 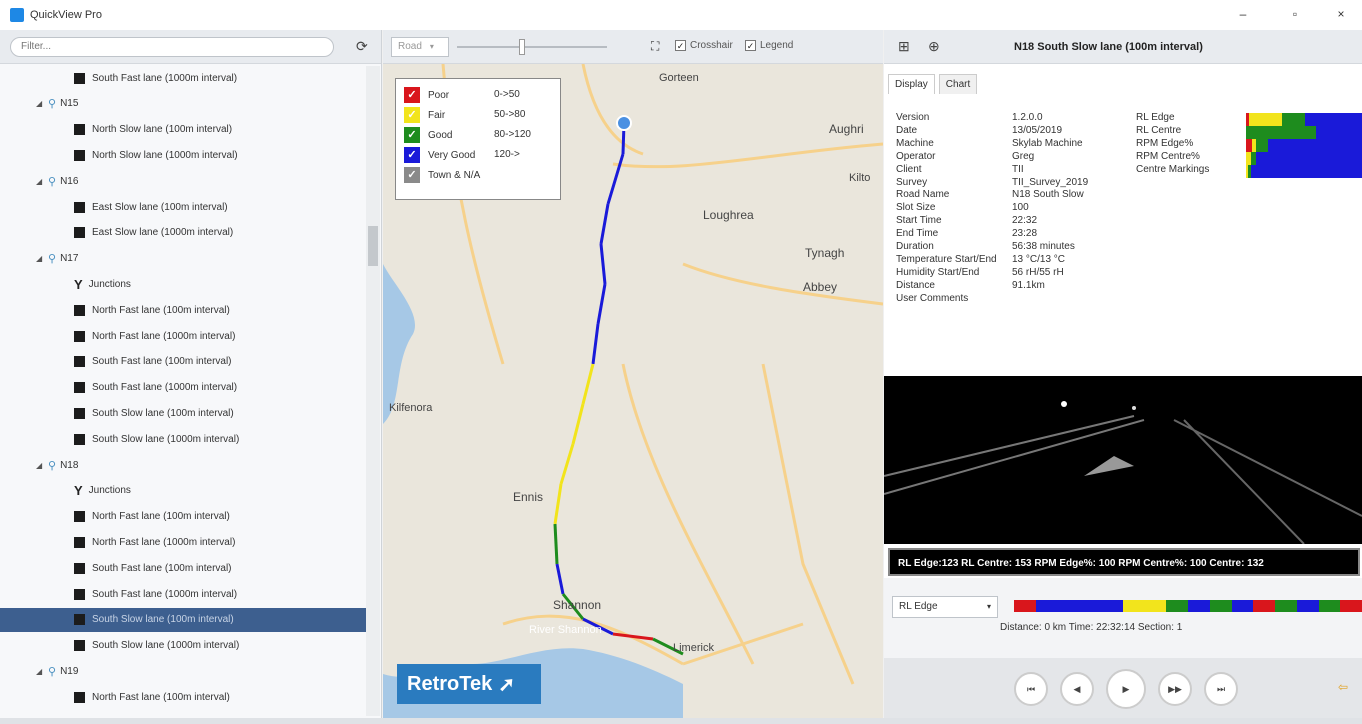 What do you see at coordinates (373, 246) in the screenshot?
I see `scroll-thumb` at bounding box center [373, 246].